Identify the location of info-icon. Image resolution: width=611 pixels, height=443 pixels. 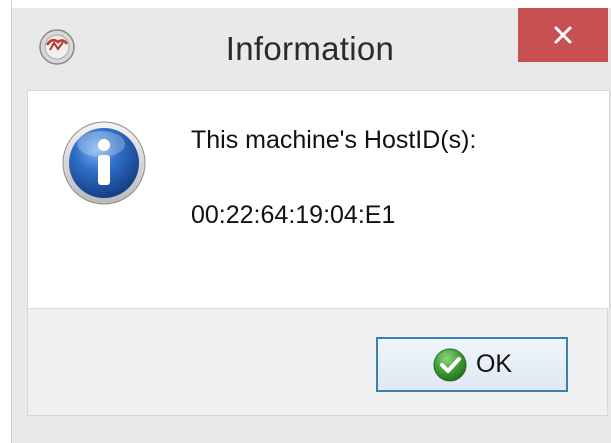
(104, 163).